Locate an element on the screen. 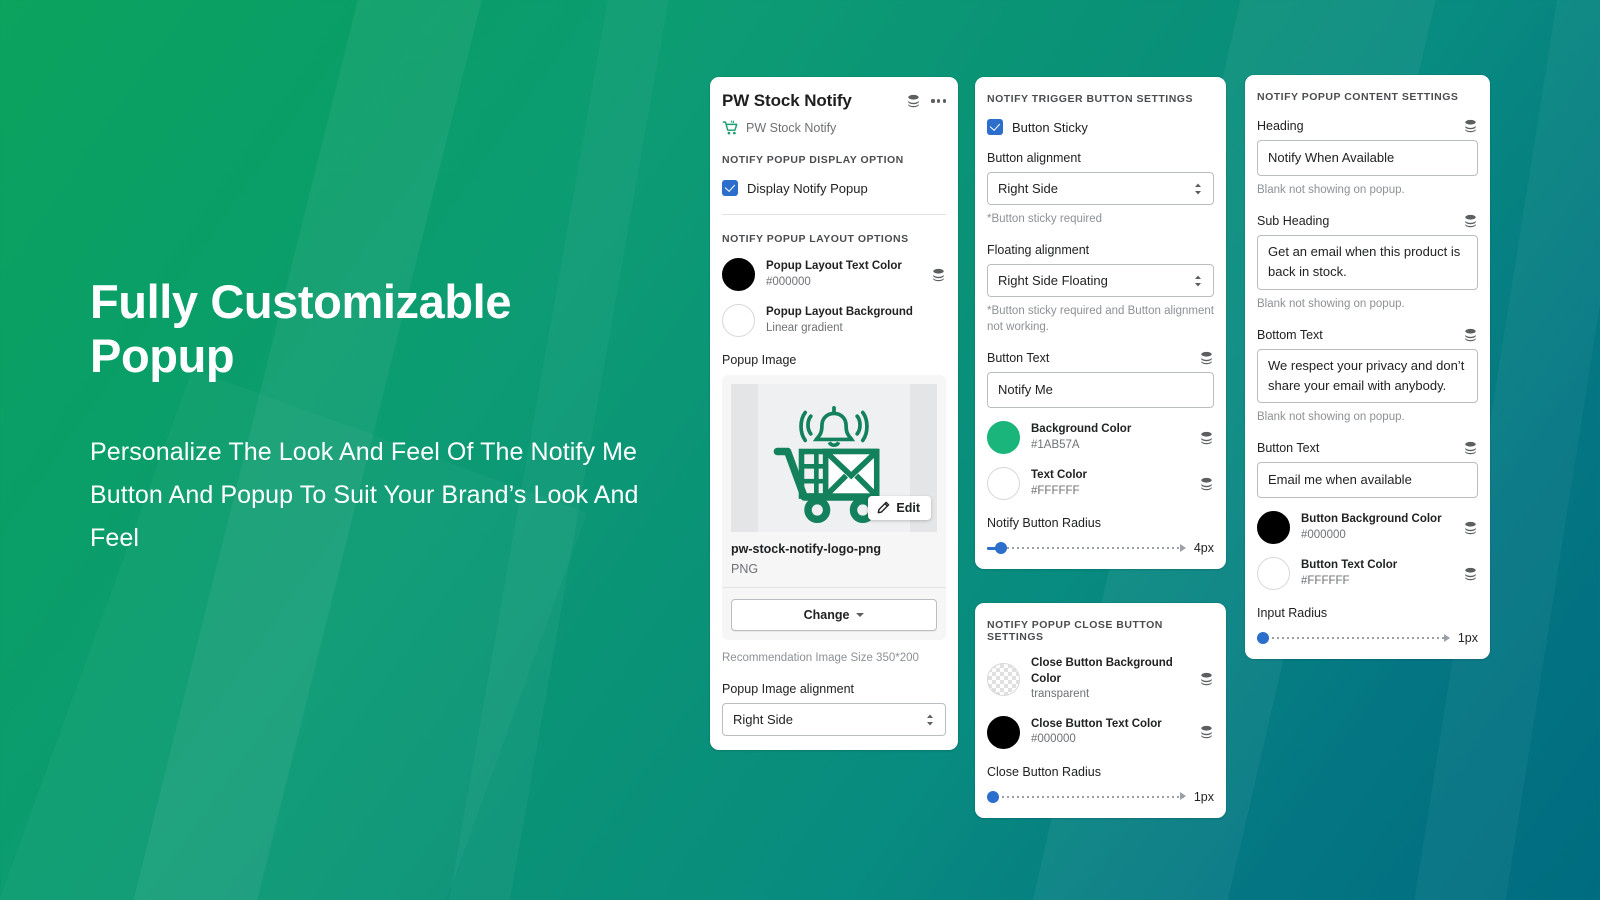 The height and width of the screenshot is (900, 1600). slider-track is located at coordinates (1086, 796).